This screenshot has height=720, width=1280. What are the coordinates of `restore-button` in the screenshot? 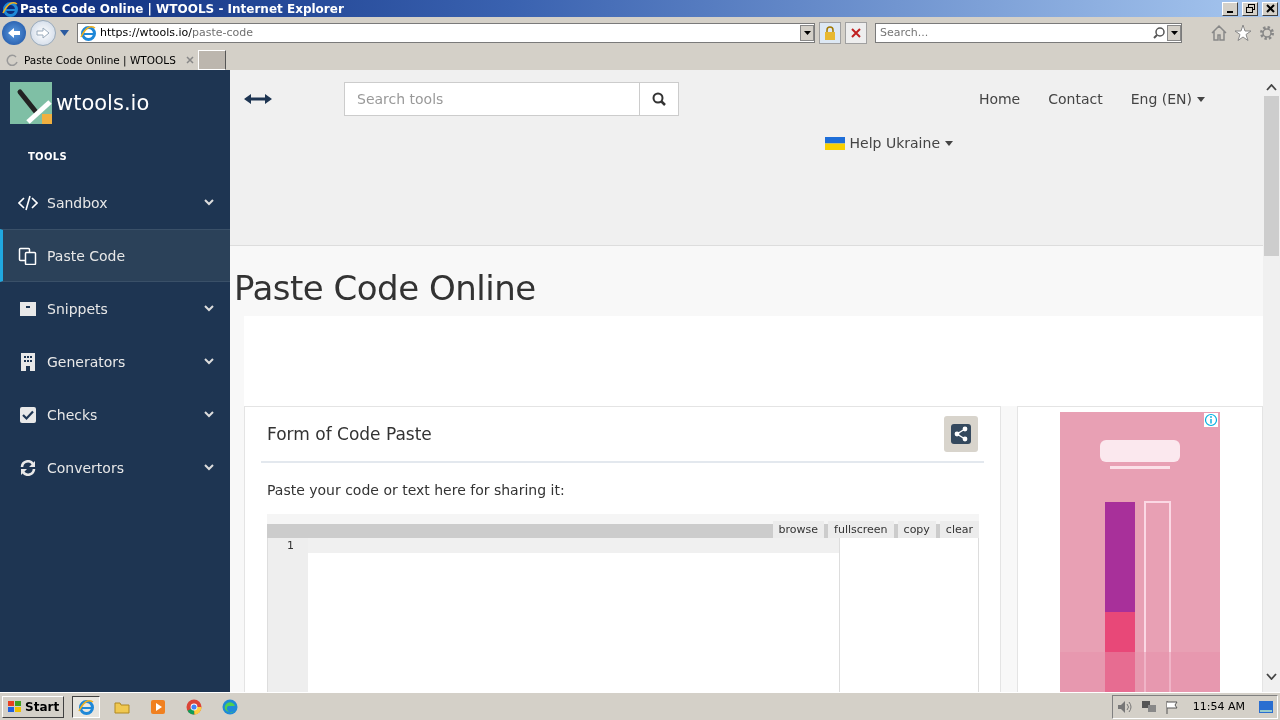 It's located at (1250, 8).